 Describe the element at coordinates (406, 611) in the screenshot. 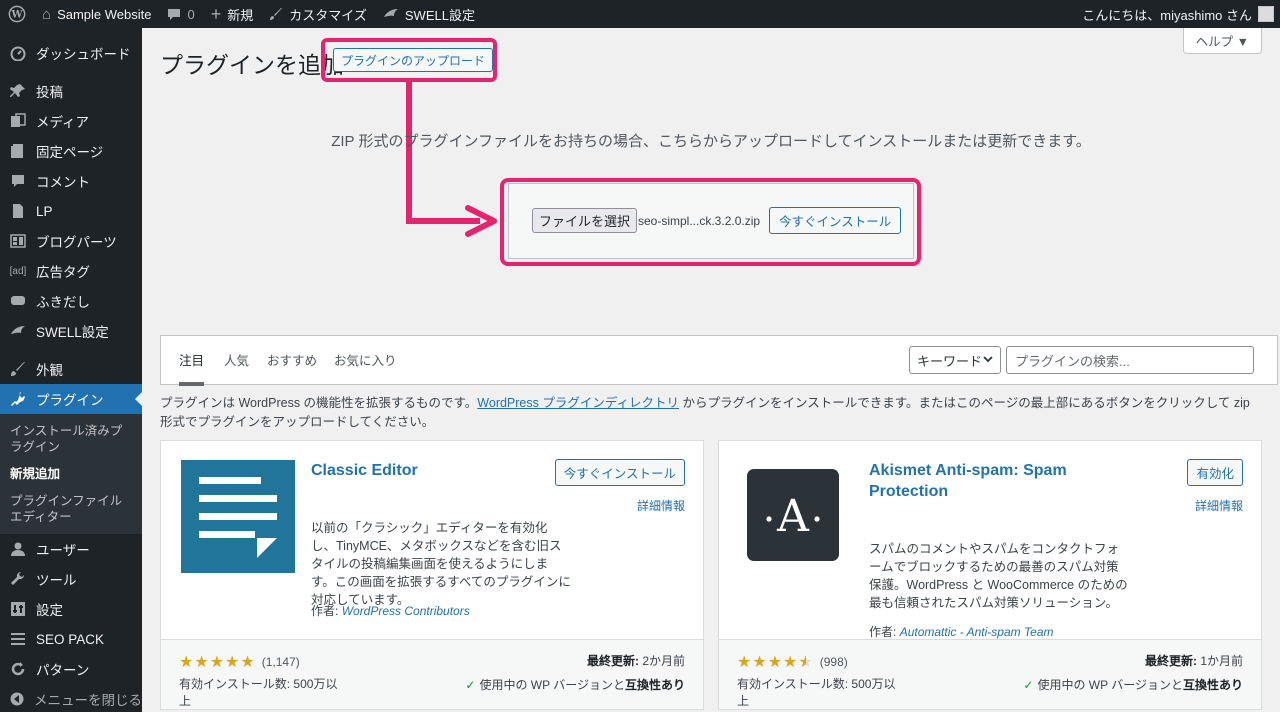

I see `author-link: WordPress Contributors` at that location.